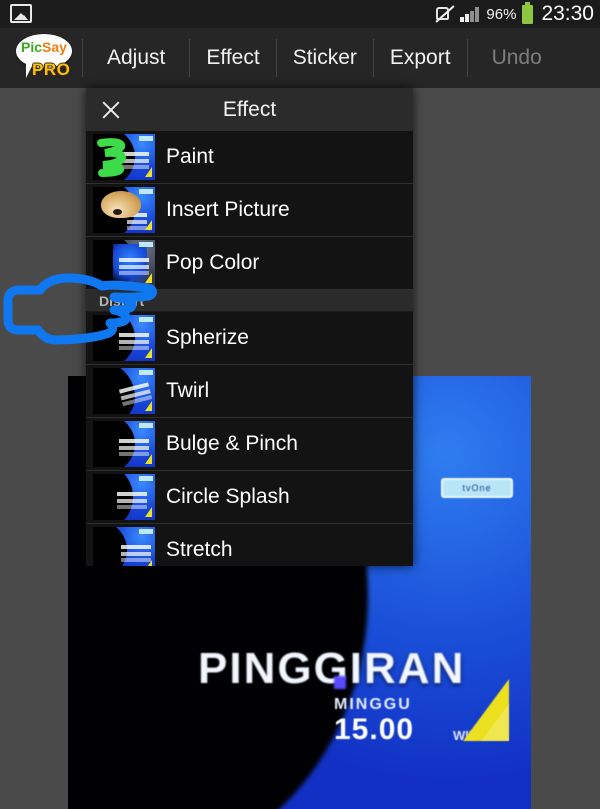 Image resolution: width=600 pixels, height=809 pixels. Describe the element at coordinates (228, 209) in the screenshot. I see `list-item-label: Insert Picture` at that location.